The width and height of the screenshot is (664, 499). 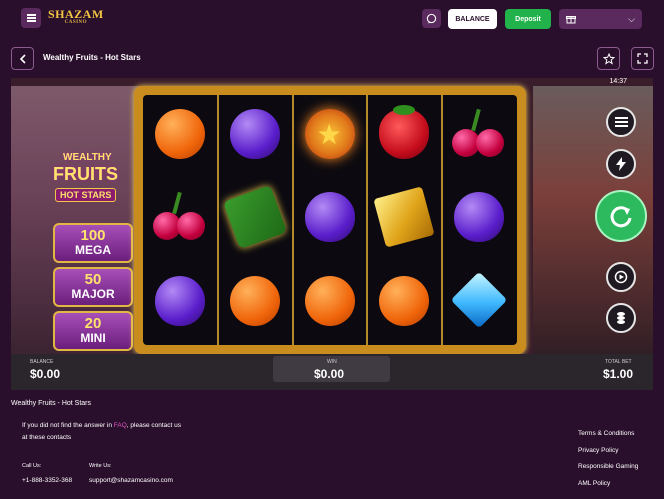 I want to click on total-bet-label: TOTAL BET, so click(x=618, y=362).